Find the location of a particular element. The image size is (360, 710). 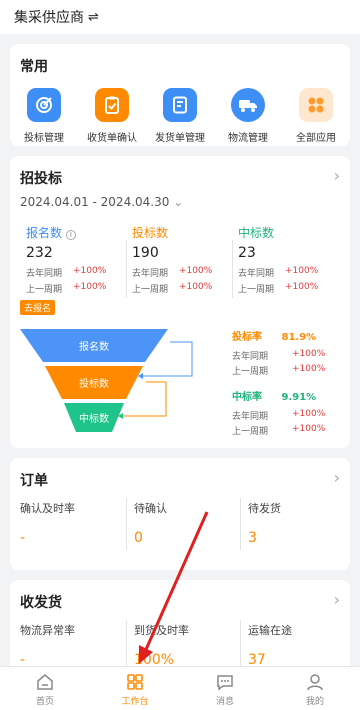

nav-label: 消息 is located at coordinates (224, 702).